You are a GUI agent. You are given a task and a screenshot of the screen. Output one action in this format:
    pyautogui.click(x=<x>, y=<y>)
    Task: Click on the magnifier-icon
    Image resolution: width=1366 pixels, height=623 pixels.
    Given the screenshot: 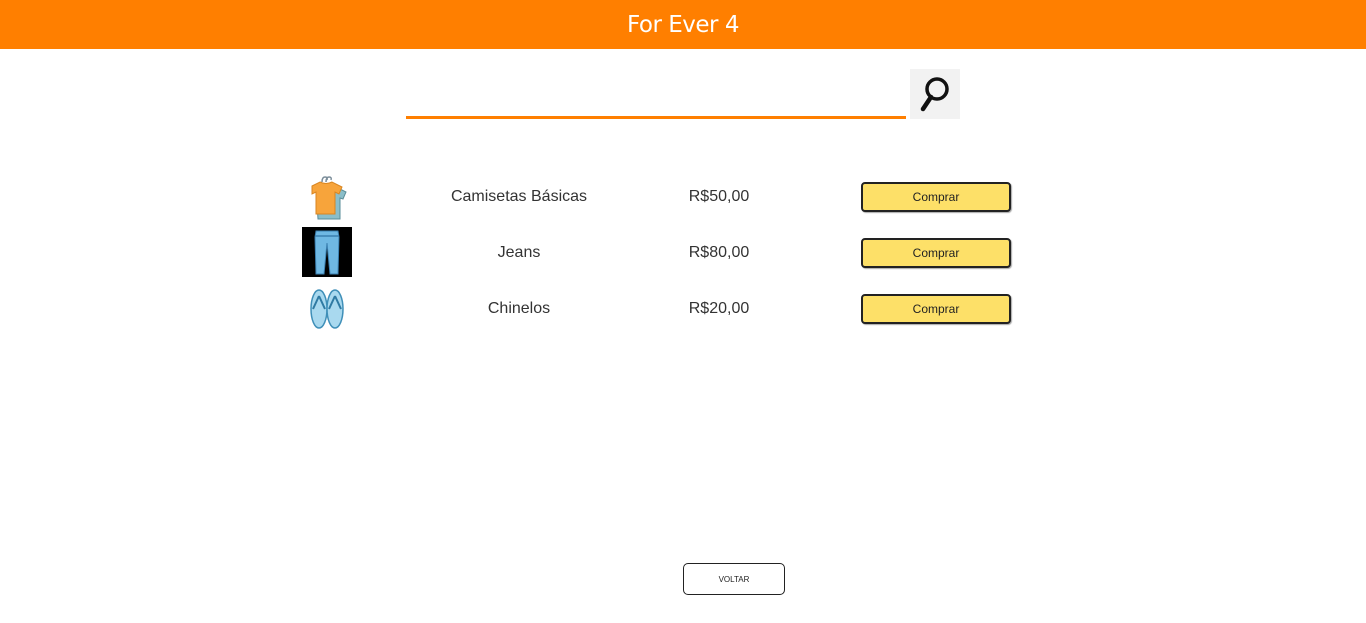 What is the action you would take?
    pyautogui.click(x=934, y=94)
    